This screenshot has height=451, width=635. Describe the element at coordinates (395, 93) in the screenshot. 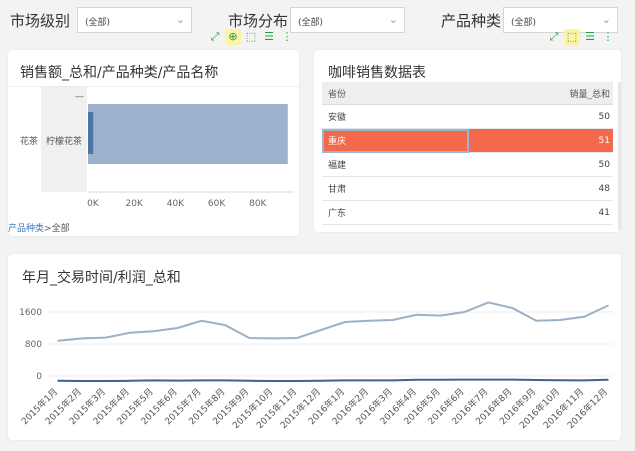

I see `column-header-province: 省份` at that location.